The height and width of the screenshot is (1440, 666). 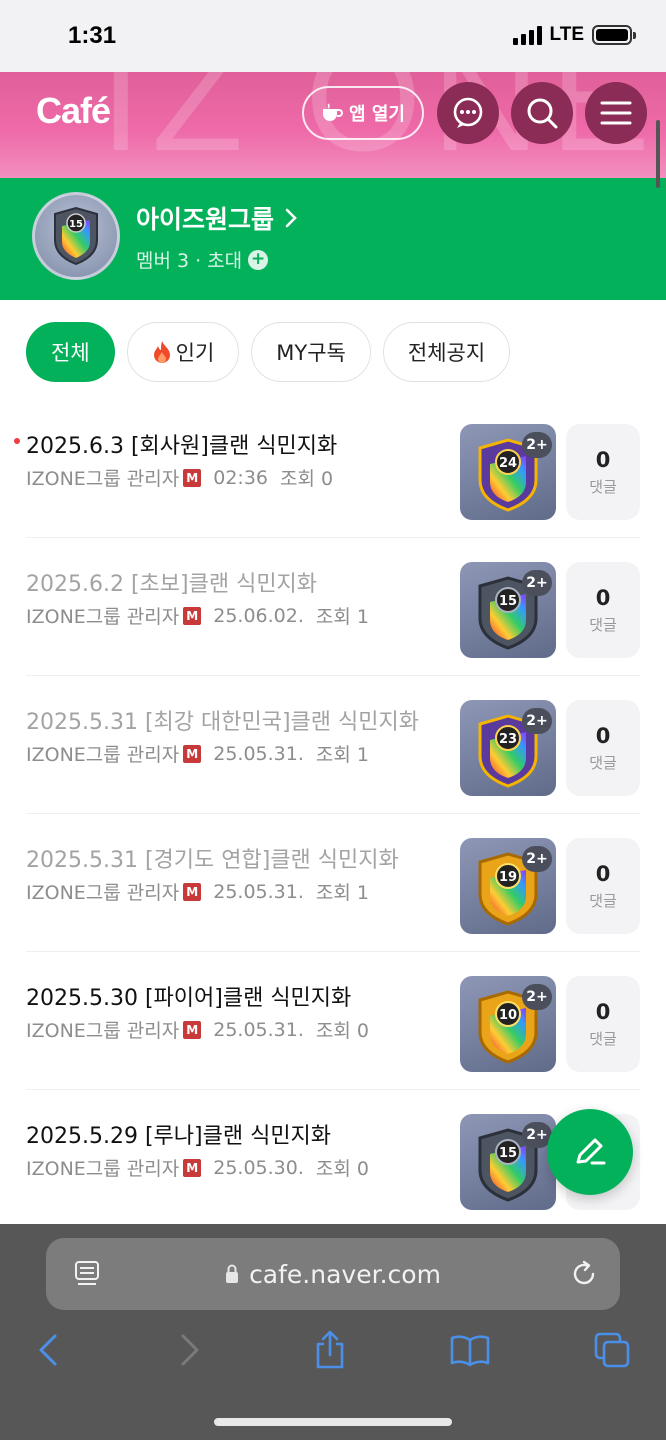 I want to click on cafe-name-link: 아이즈원그룹, so click(x=217, y=218).